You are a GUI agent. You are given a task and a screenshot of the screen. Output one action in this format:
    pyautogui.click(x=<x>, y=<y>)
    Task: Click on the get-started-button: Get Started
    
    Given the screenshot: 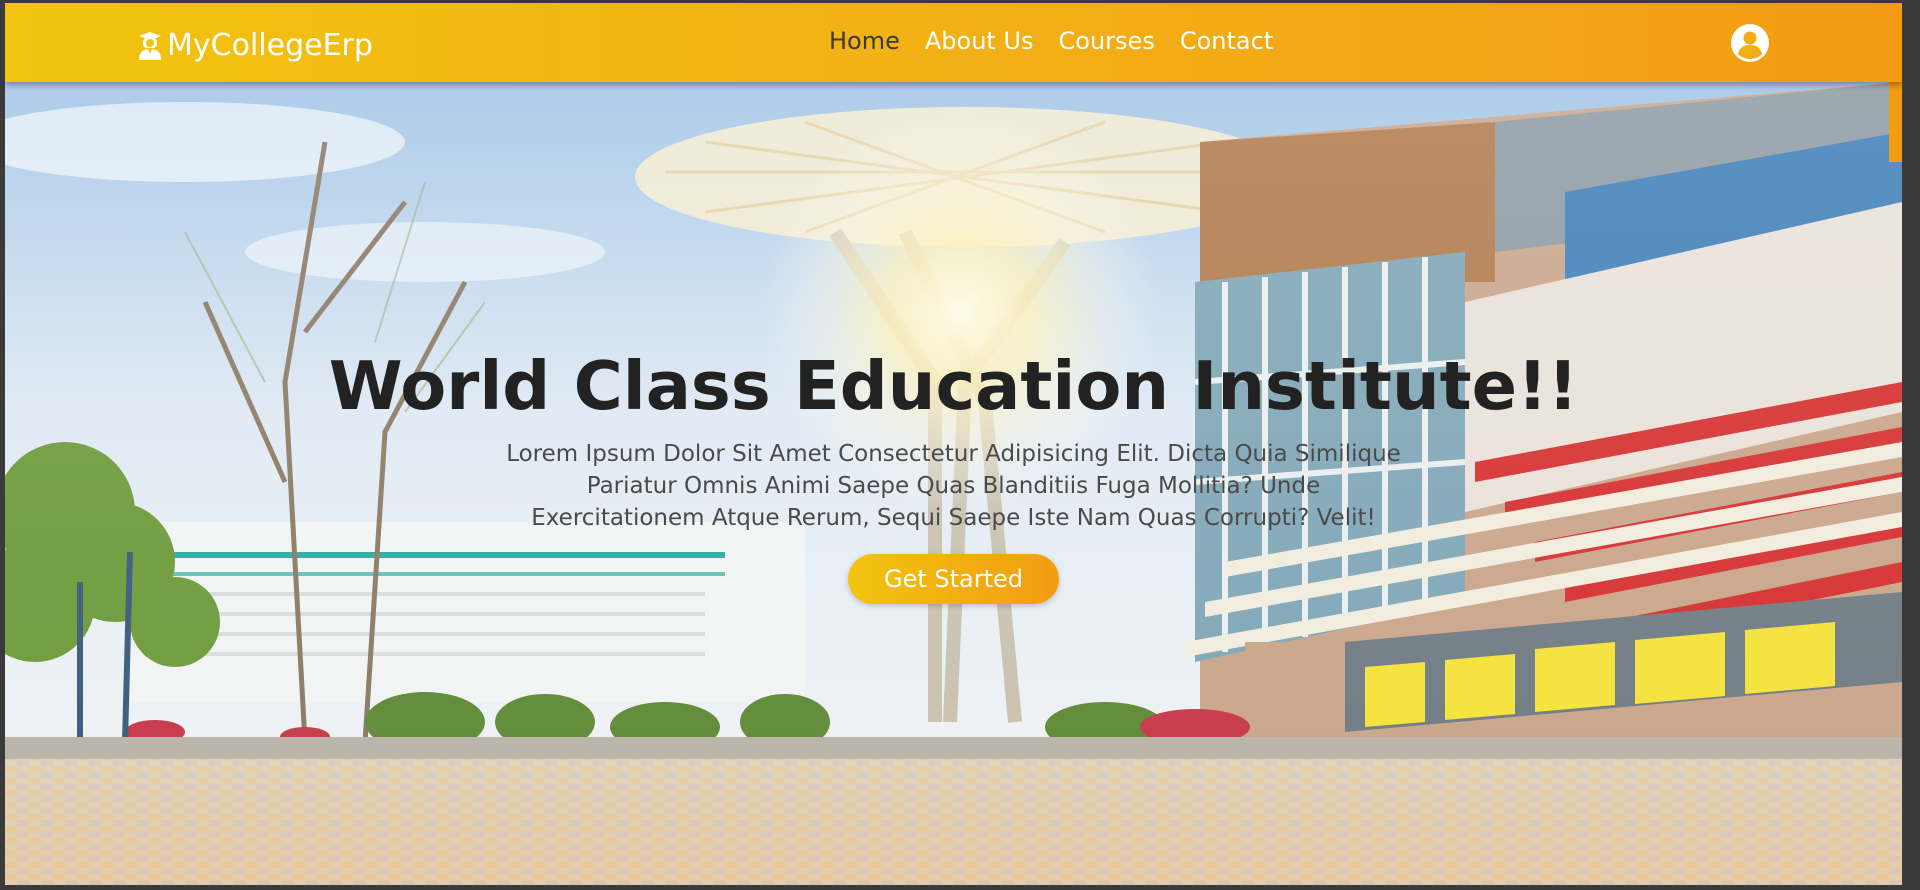 What is the action you would take?
    pyautogui.click(x=953, y=579)
    